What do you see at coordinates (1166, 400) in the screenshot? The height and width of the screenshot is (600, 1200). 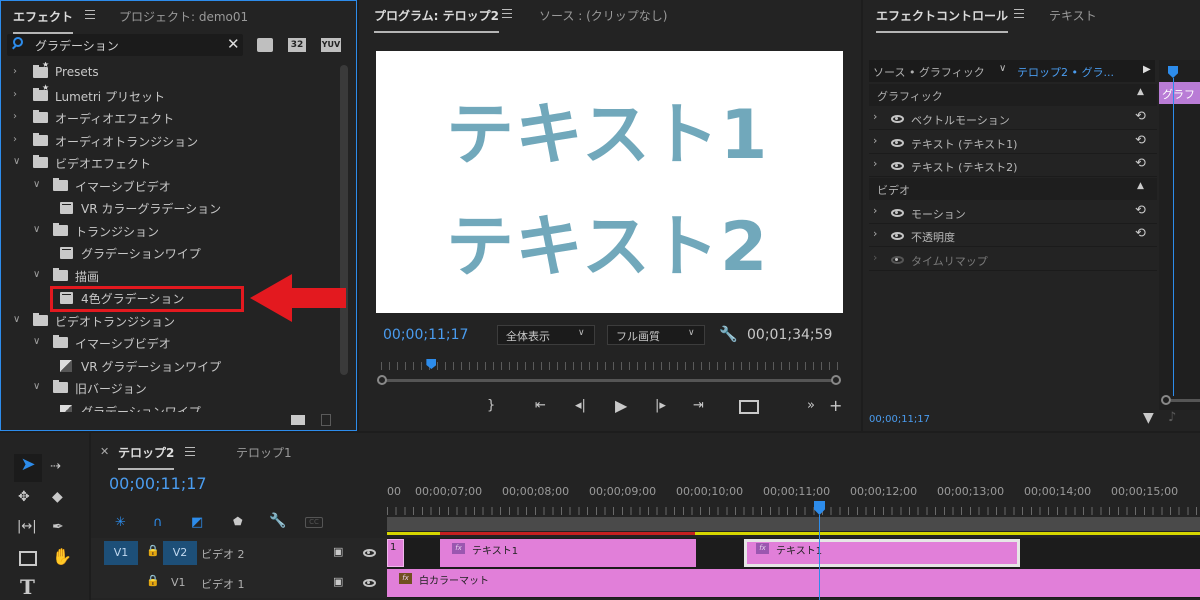 I see `ec-scroll-handle` at bounding box center [1166, 400].